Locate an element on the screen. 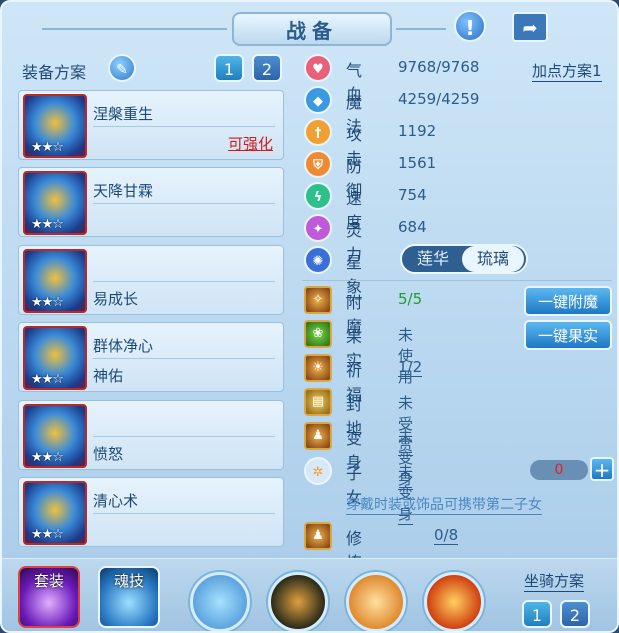 Image resolution: width=619 pixels, height=633 pixels. mount-plan-2-button: 2 is located at coordinates (575, 614).